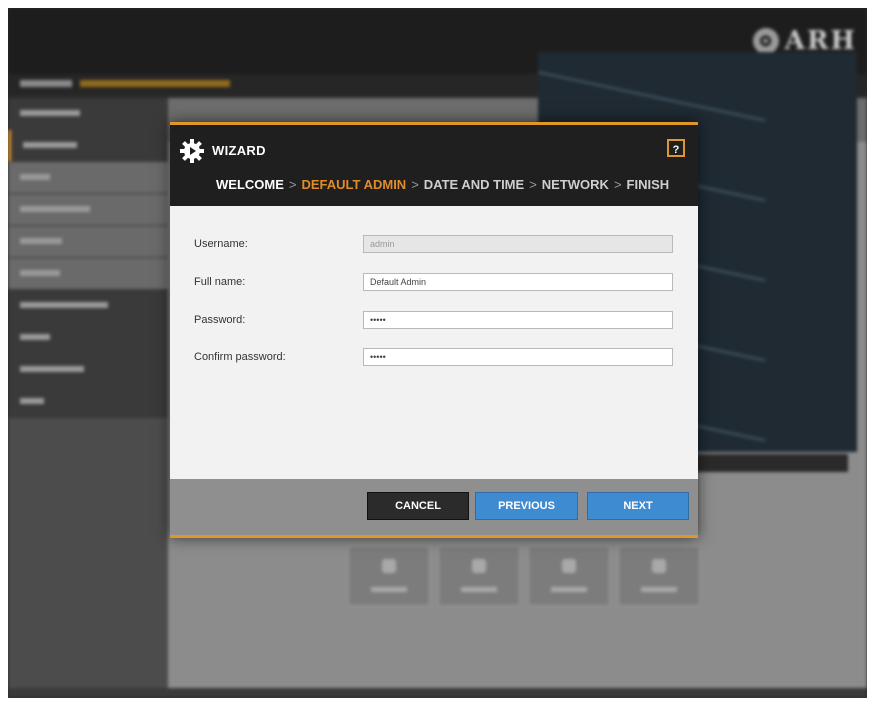 The width and height of the screenshot is (869, 704). Describe the element at coordinates (518, 282) in the screenshot. I see `full-name-field: Default Admin` at that location.